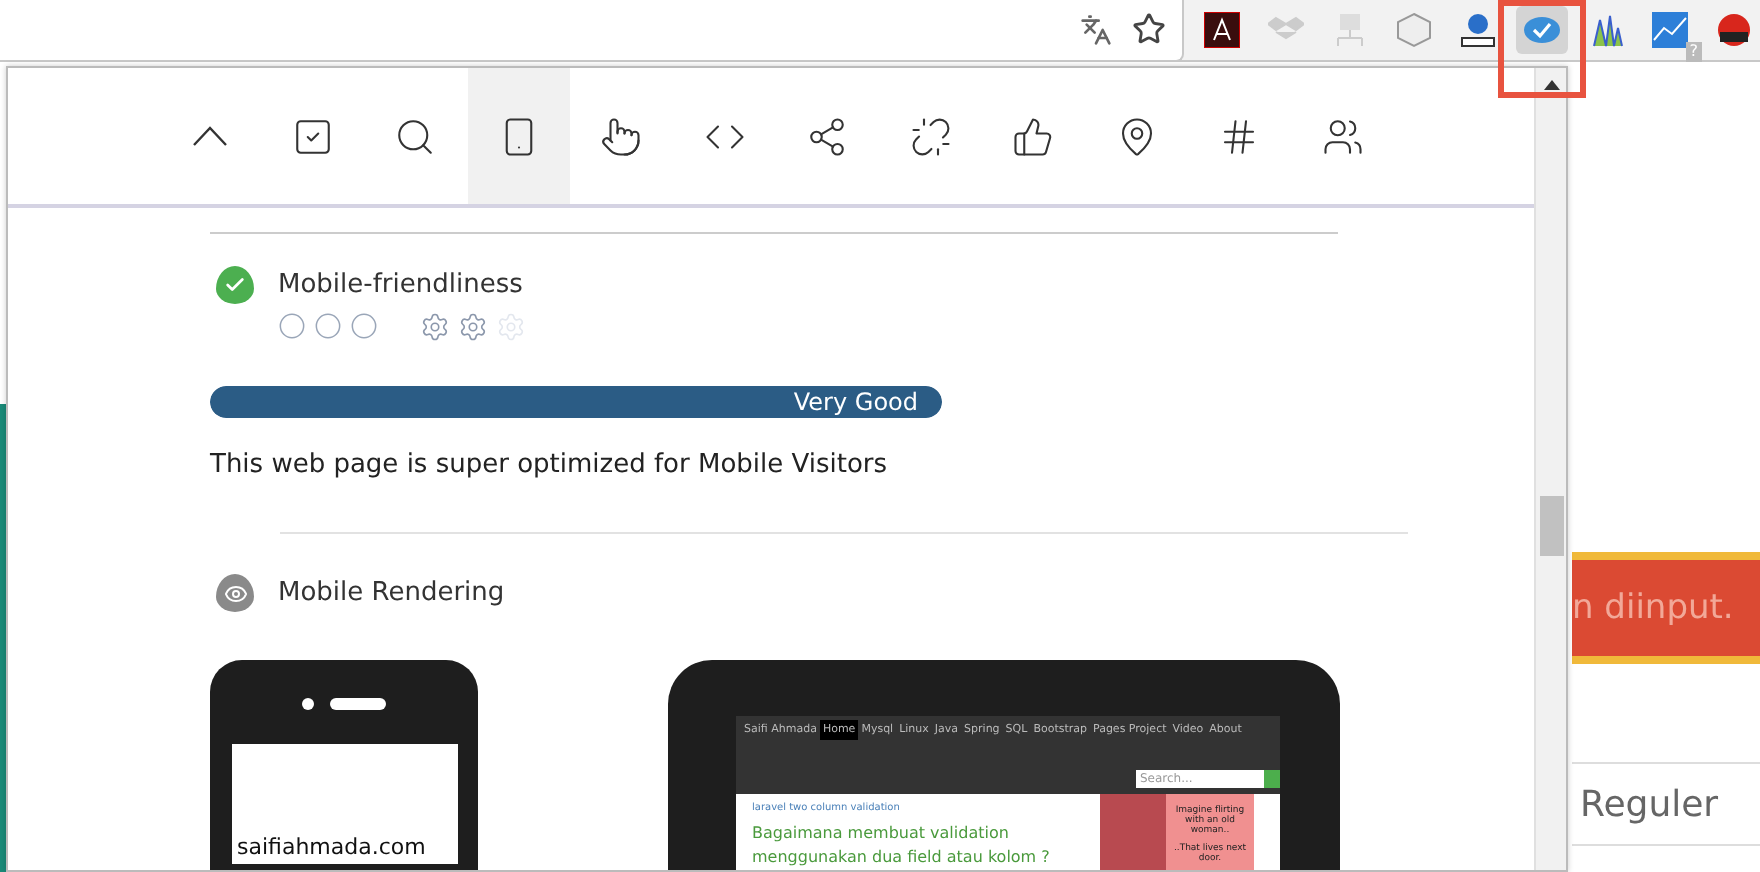  I want to click on popup-caret-icon, so click(1552, 85).